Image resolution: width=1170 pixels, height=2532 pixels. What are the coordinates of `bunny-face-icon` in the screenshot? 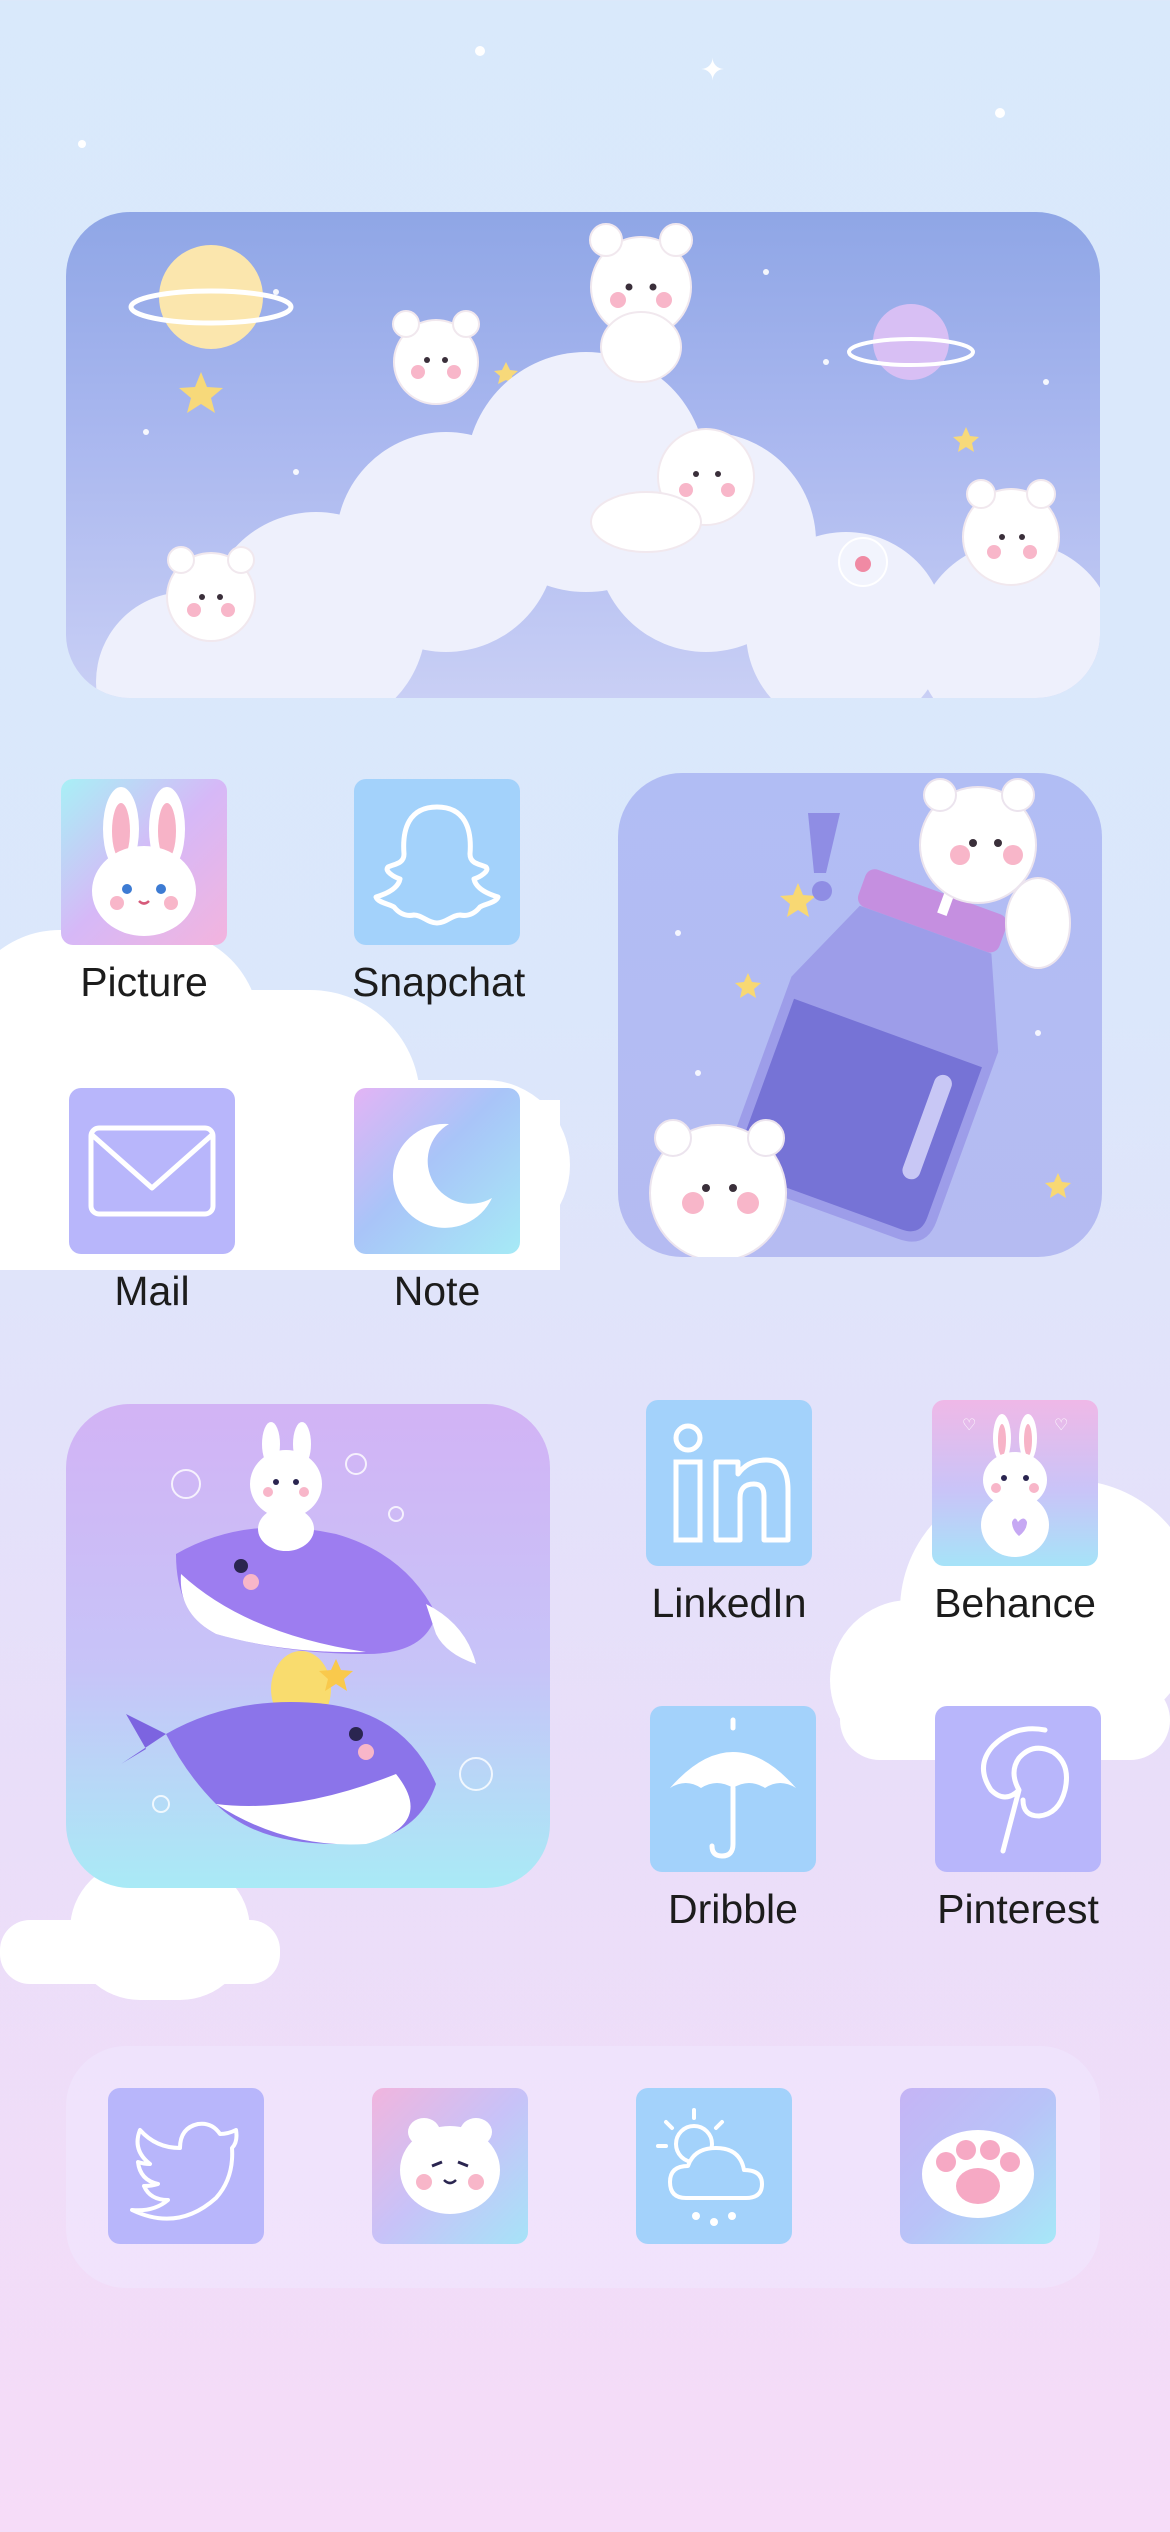 It's located at (450, 2166).